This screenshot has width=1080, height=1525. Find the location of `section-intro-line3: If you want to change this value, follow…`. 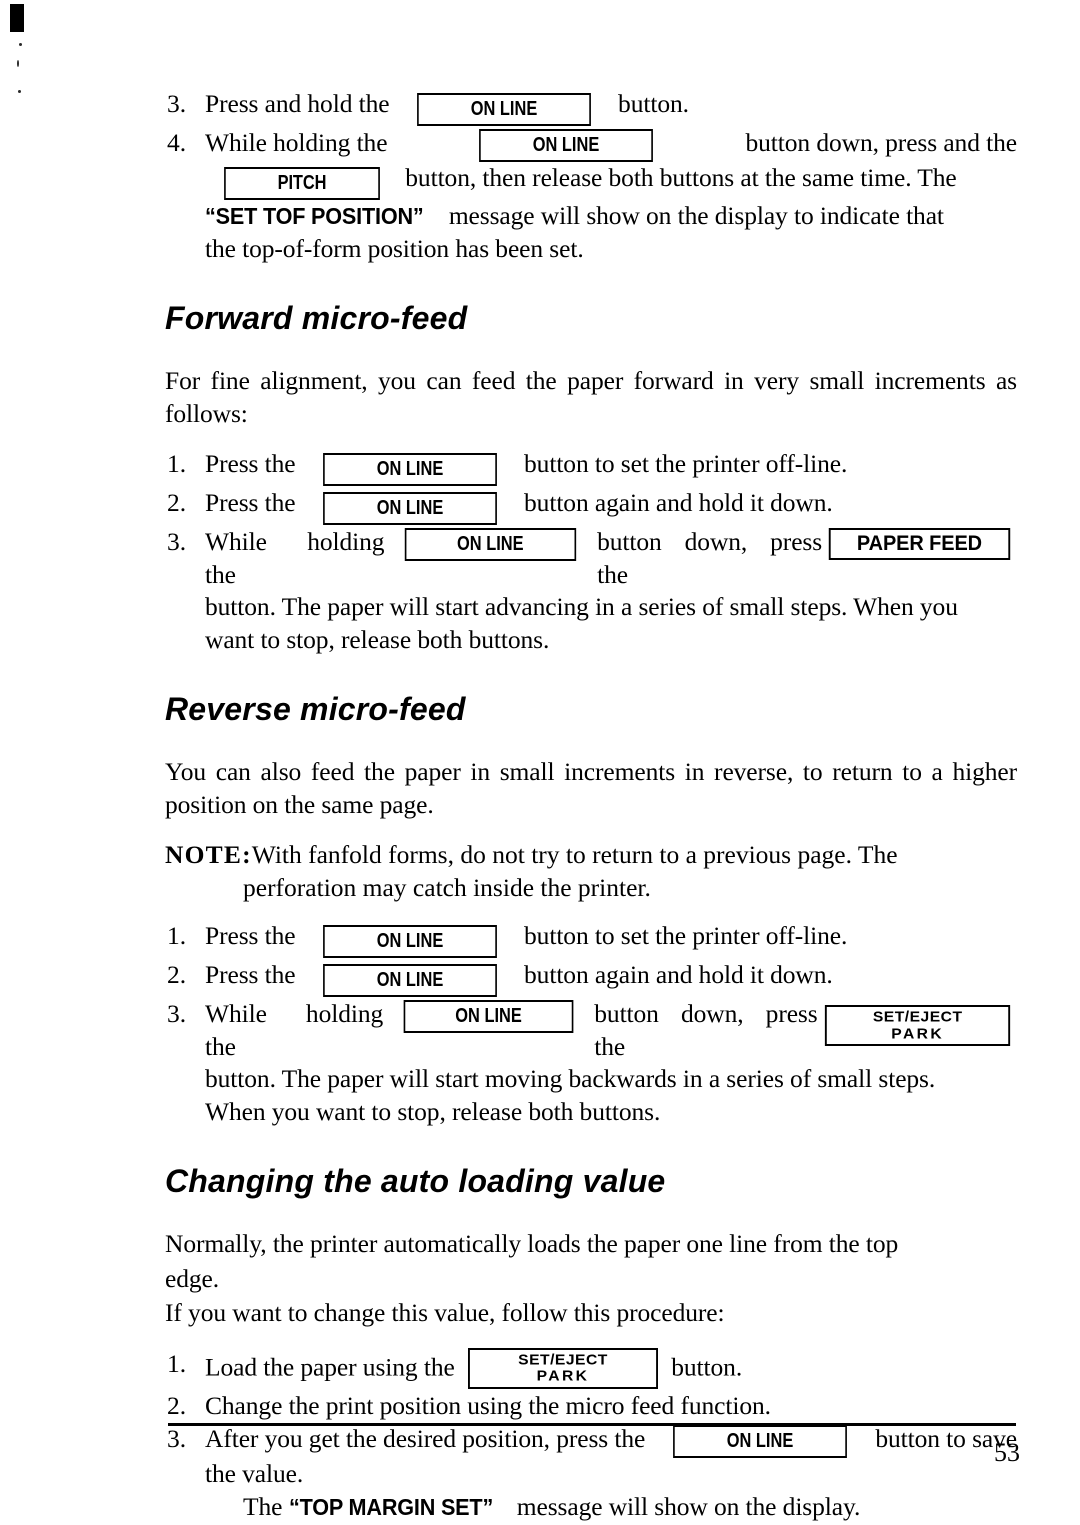

section-intro-line3: If you want to change this value, follow… is located at coordinates (445, 1312).